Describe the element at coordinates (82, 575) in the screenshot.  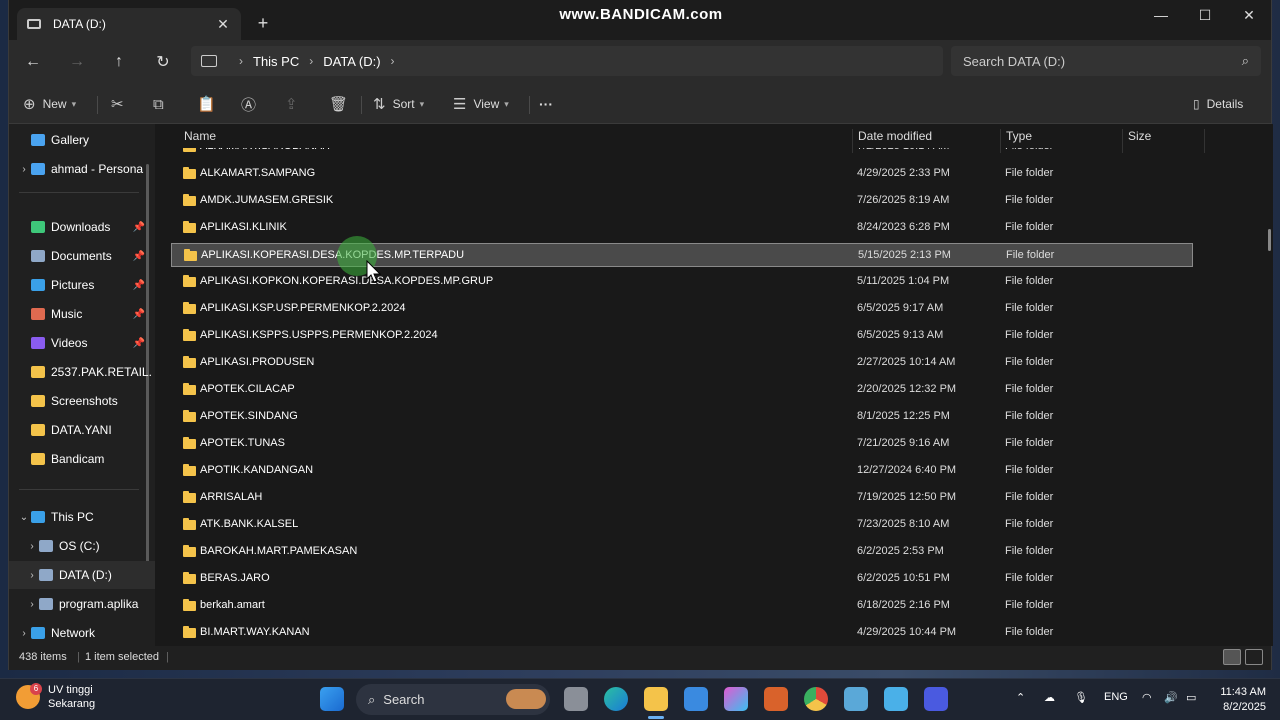
I see `sidebar-item: › DATA (D:)` at that location.